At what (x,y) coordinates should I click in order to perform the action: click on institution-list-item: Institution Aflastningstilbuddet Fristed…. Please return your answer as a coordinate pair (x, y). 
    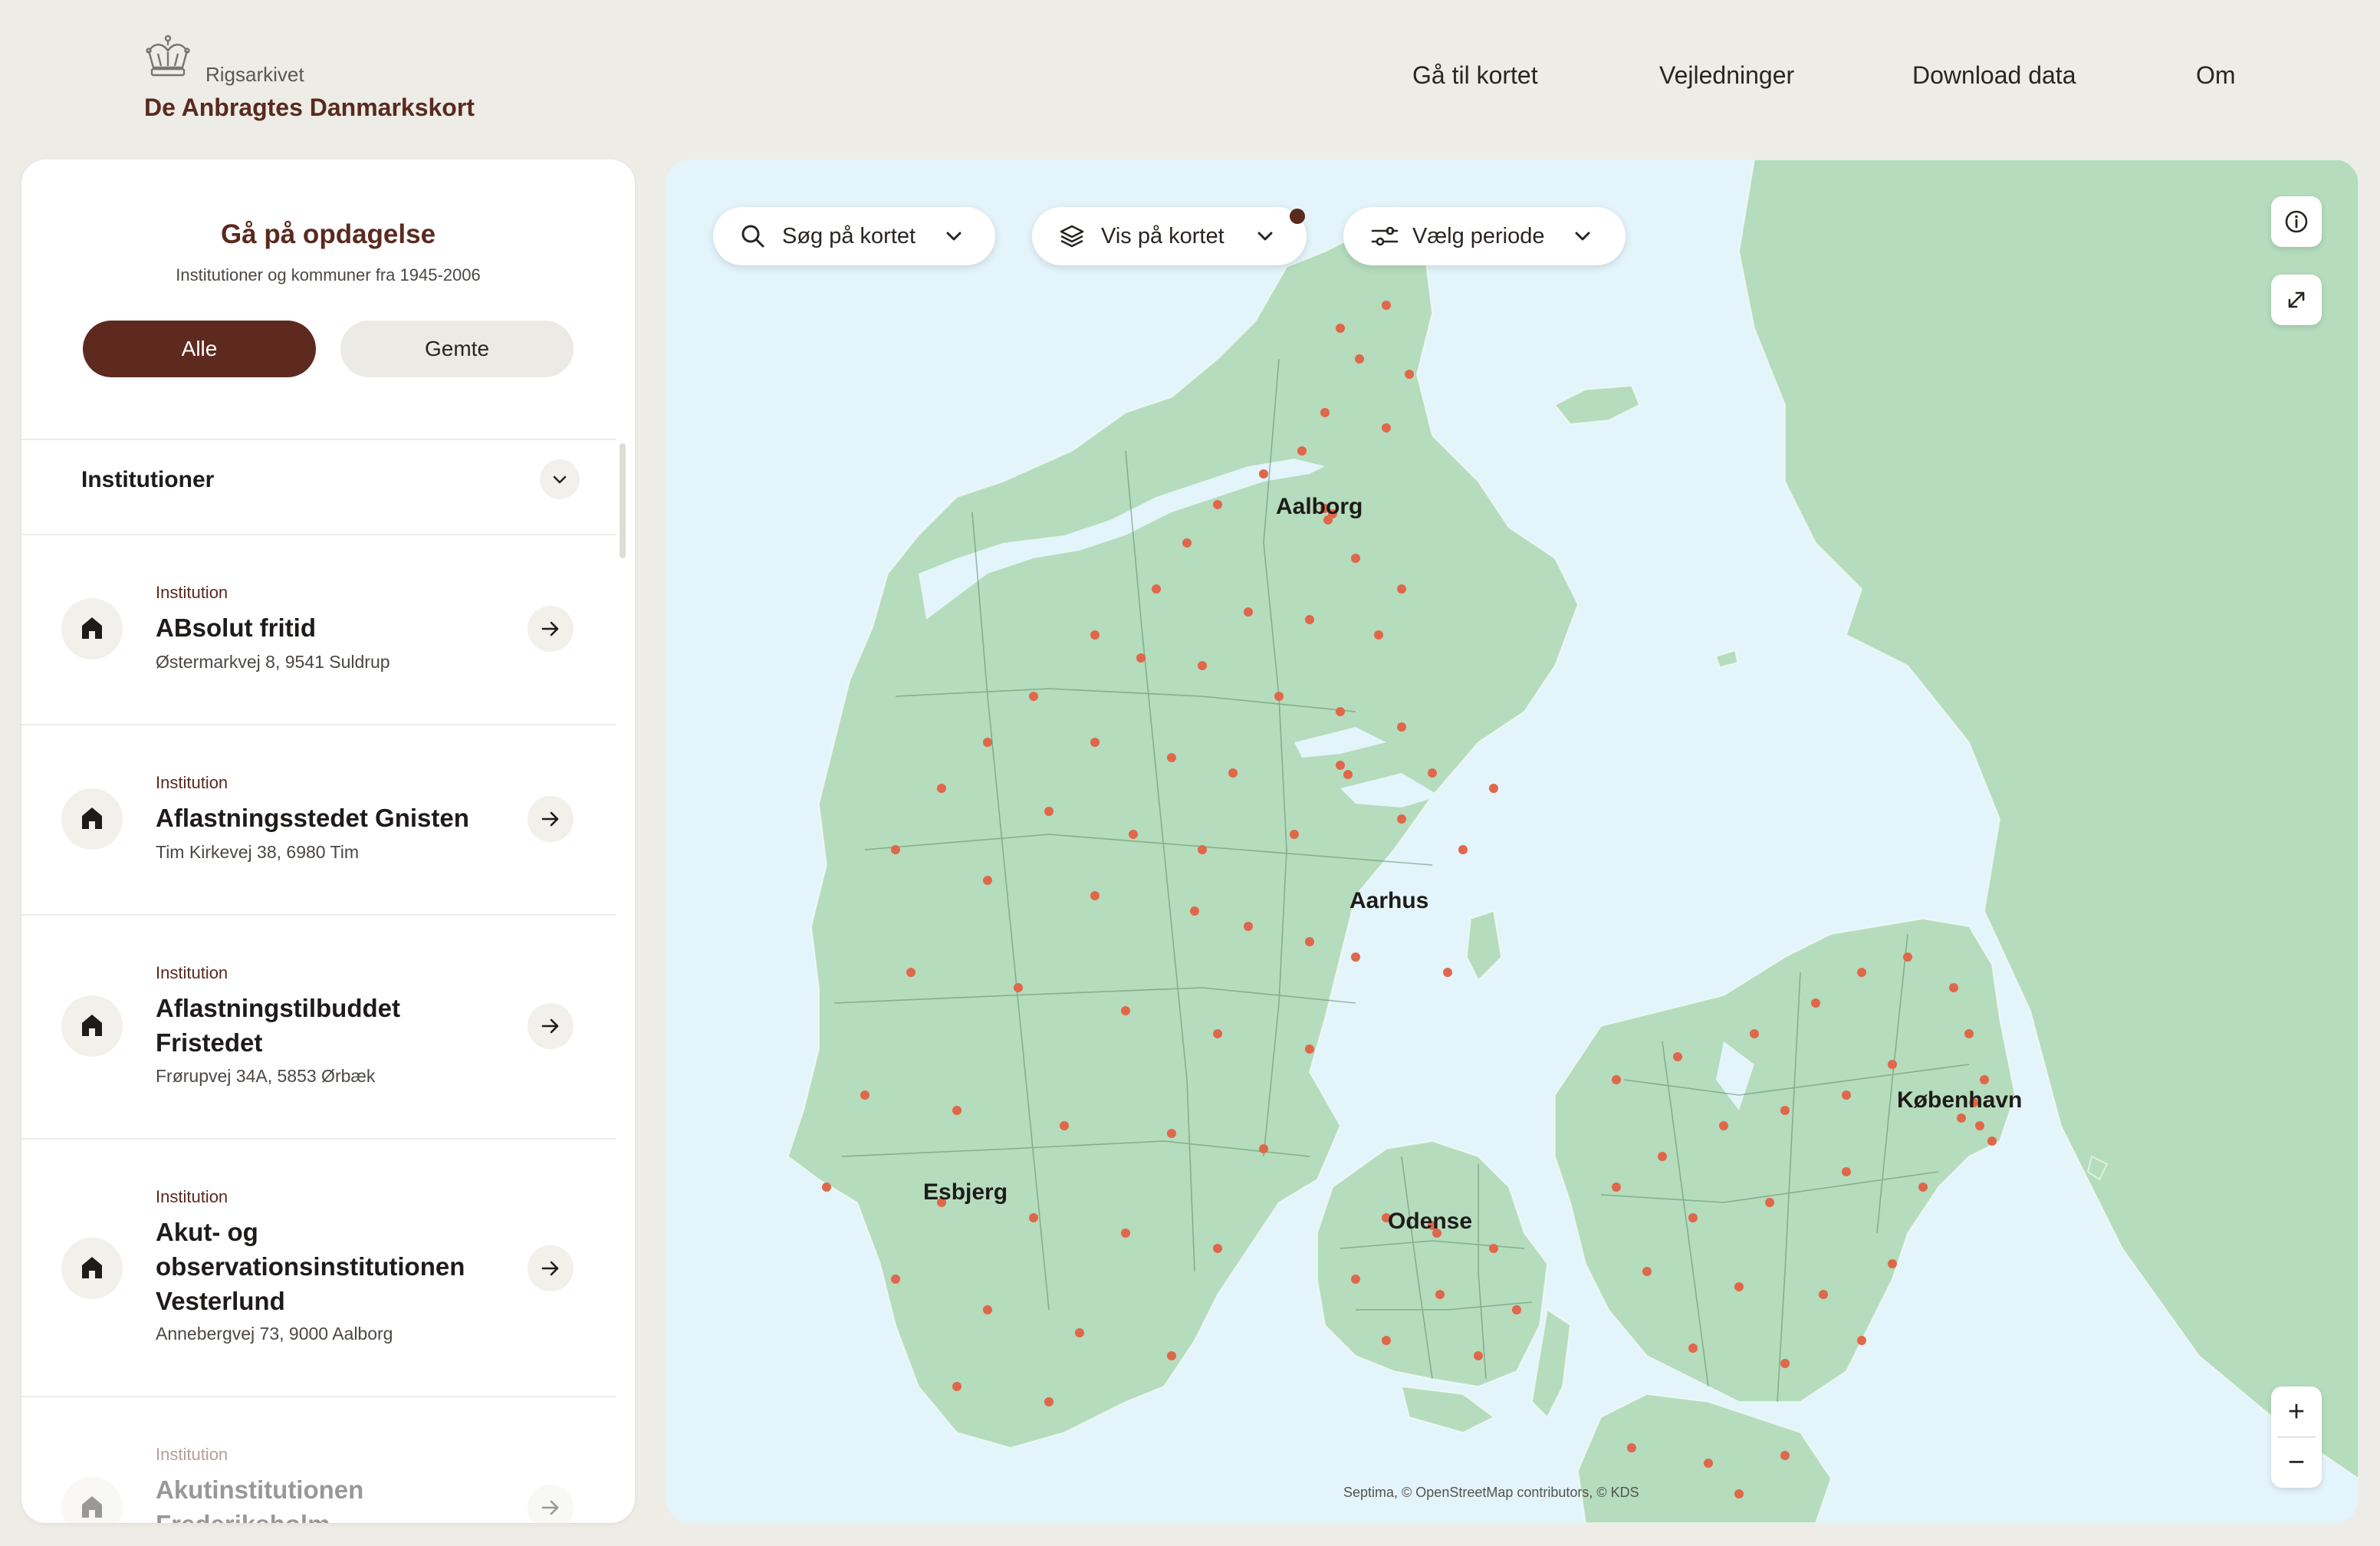
    Looking at the image, I should click on (318, 1028).